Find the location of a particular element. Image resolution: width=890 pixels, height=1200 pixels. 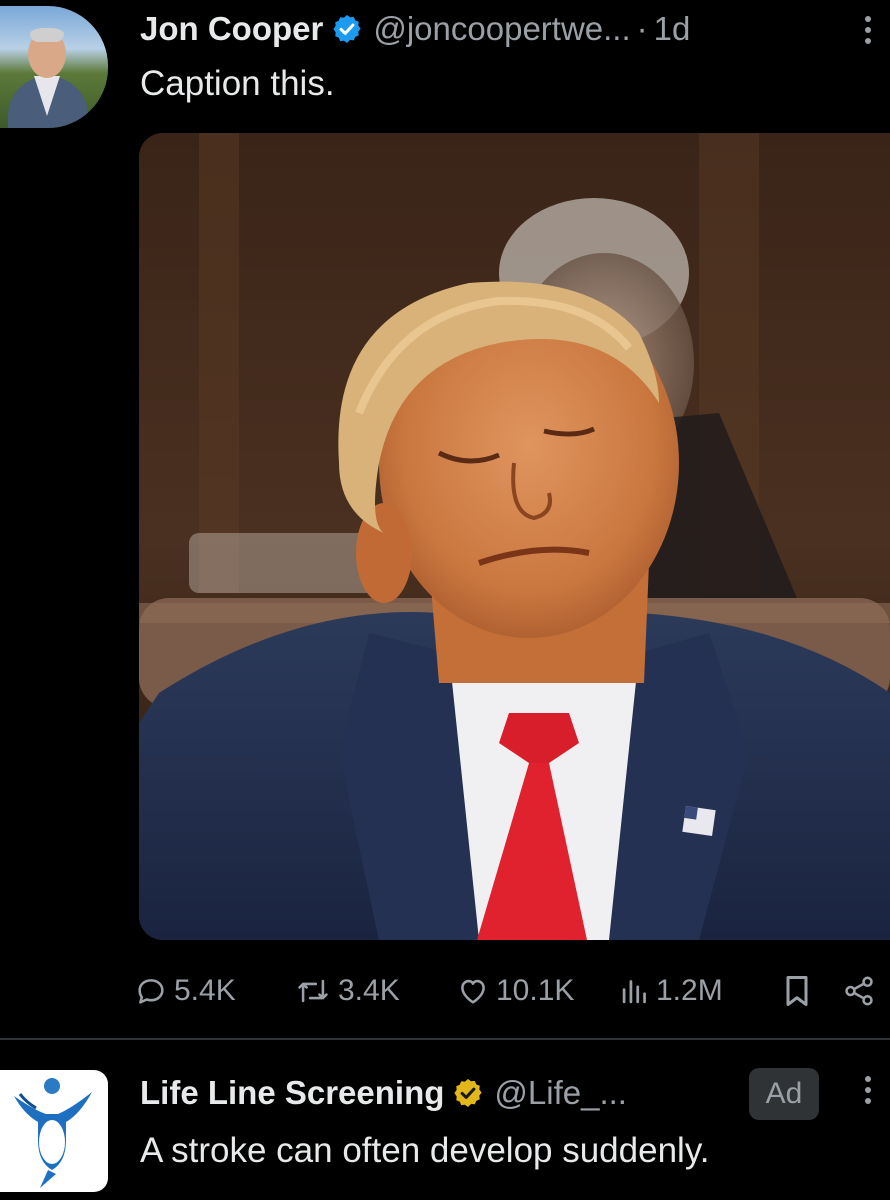

tweet-text: Caption this. is located at coordinates (237, 83).